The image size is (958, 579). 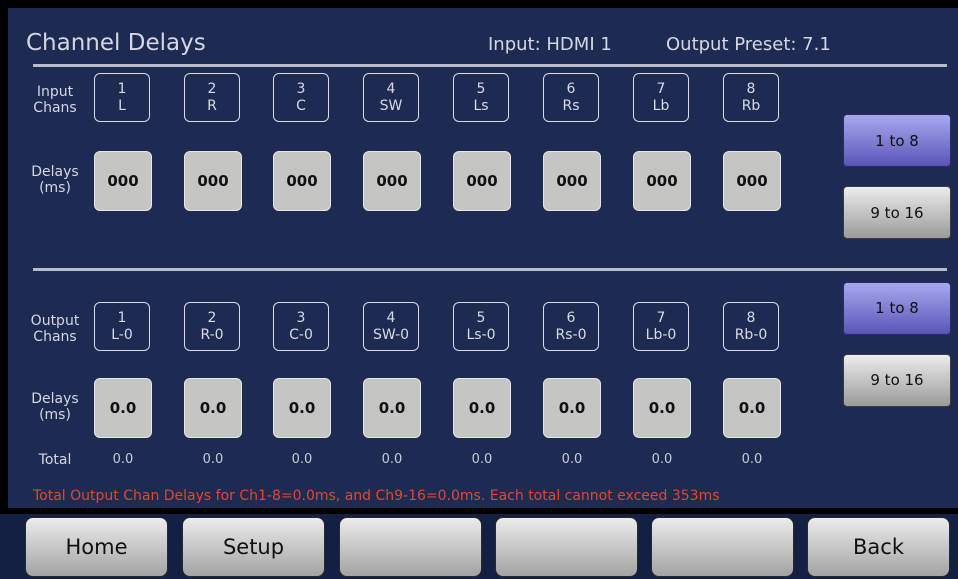 I want to click on output-channel-8: 8 Rb-0, so click(x=751, y=326).